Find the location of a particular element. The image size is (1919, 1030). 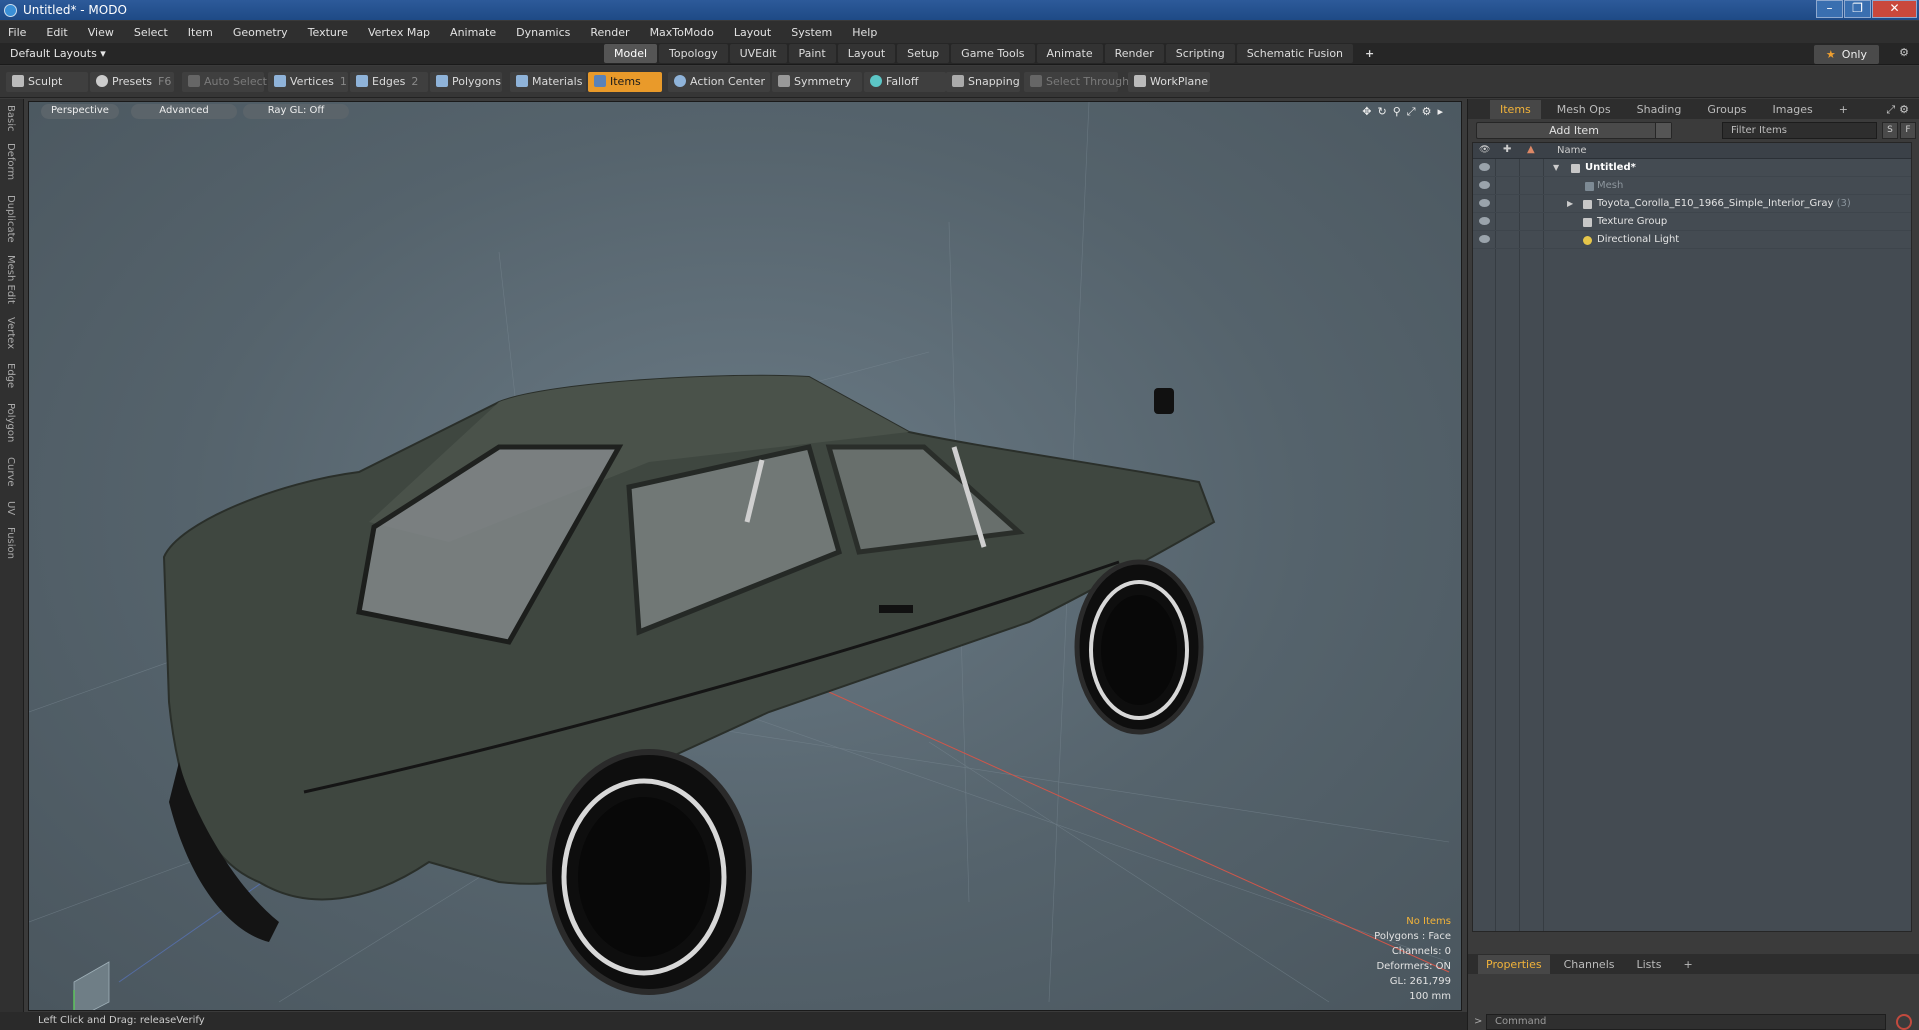

symmetry-button: Symmetry is located at coordinates (817, 82).